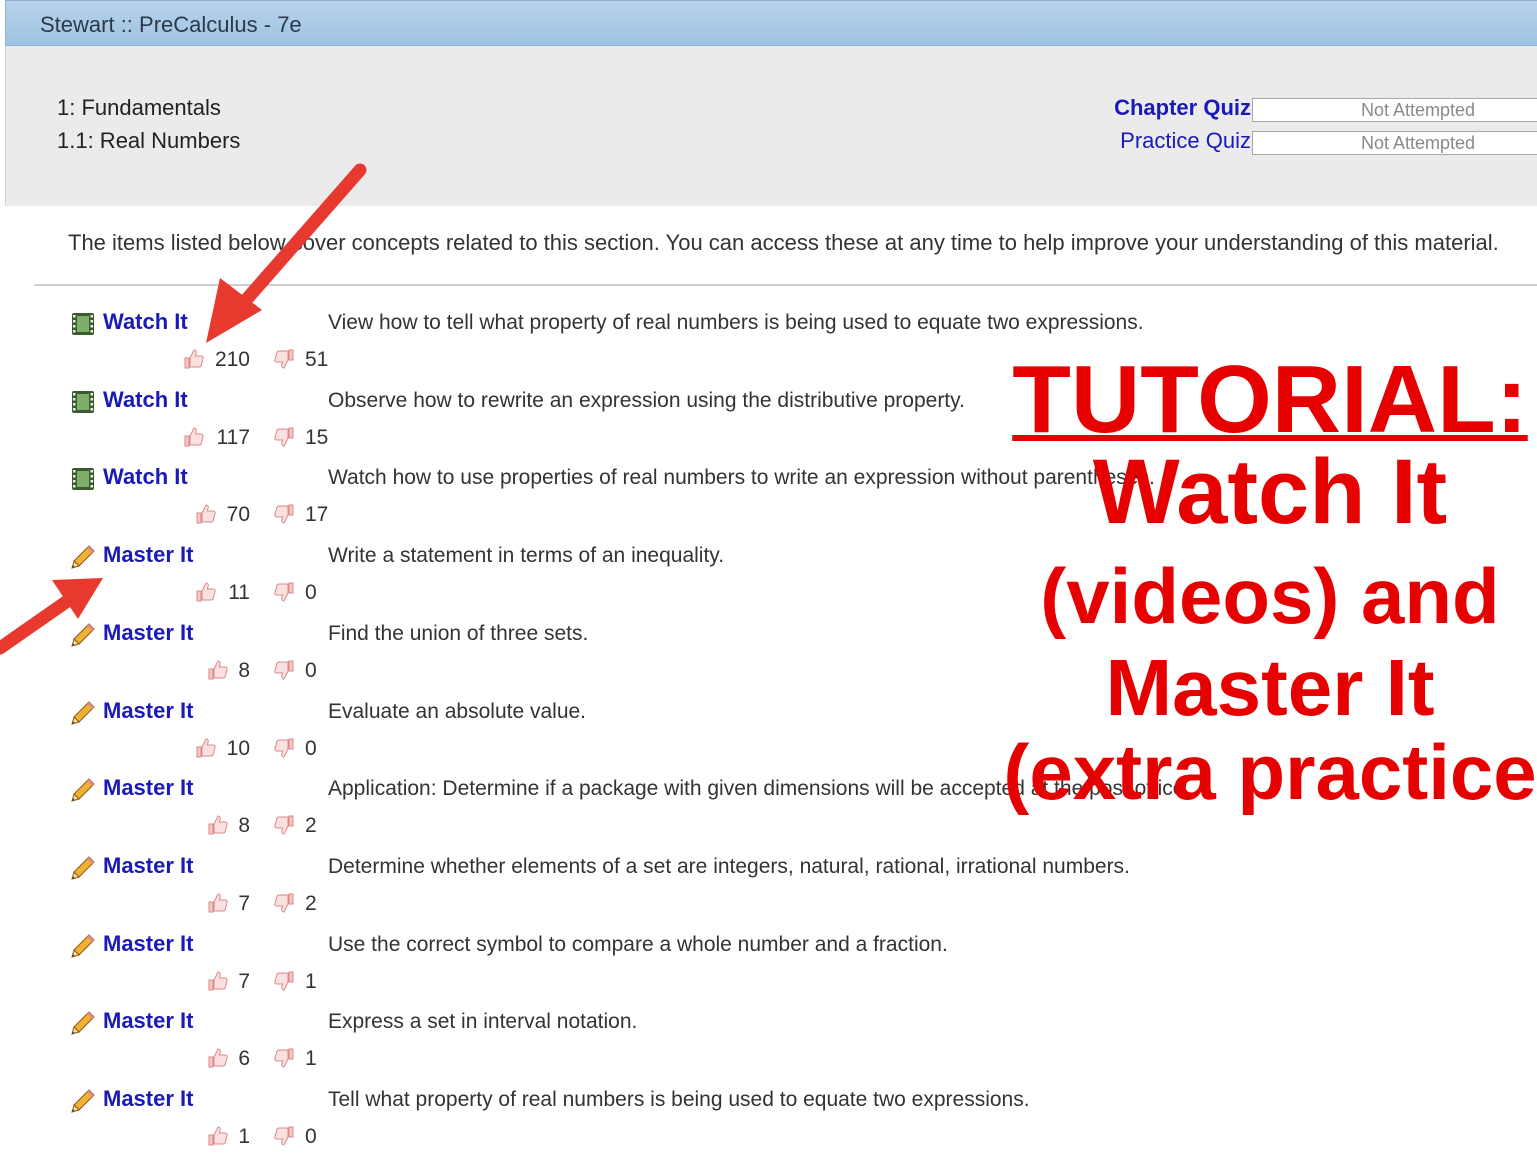 This screenshot has height=1166, width=1537. Describe the element at coordinates (768, 593) in the screenshot. I see `rating-votes: 11 0` at that location.